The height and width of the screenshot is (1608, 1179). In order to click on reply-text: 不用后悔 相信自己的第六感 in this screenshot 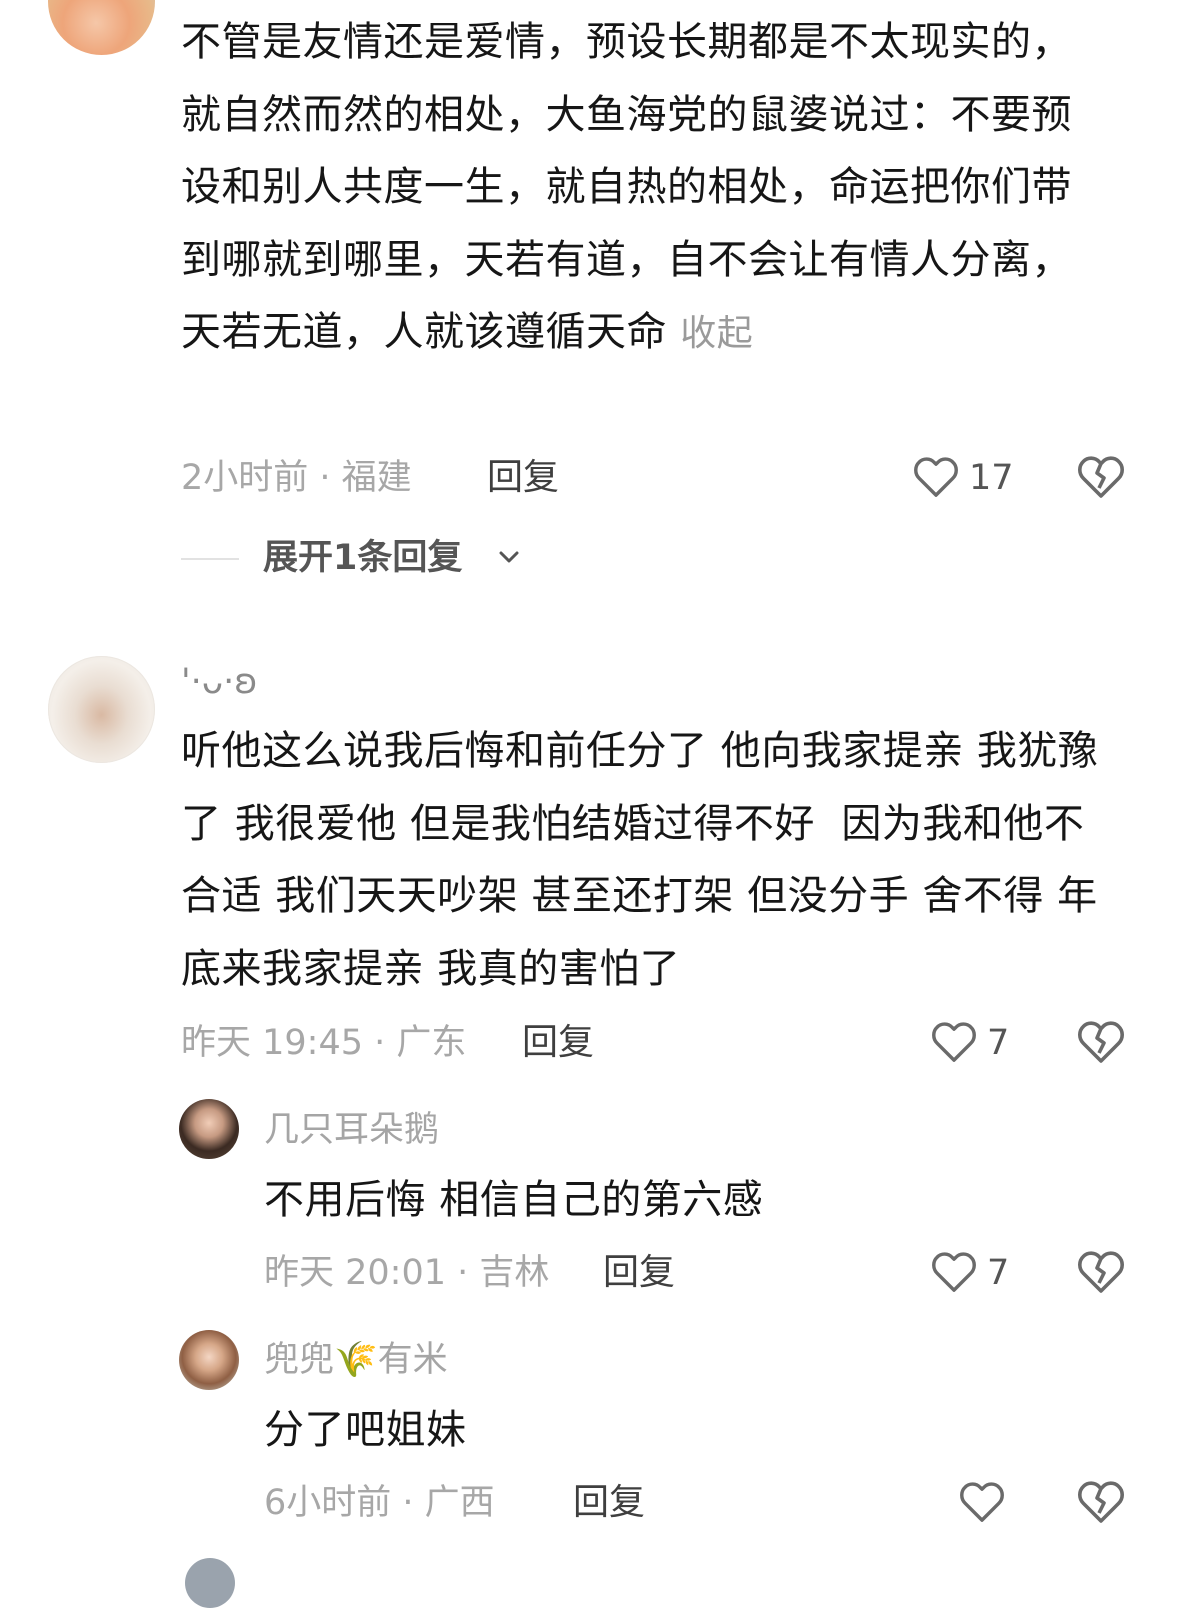, I will do `click(514, 1200)`.